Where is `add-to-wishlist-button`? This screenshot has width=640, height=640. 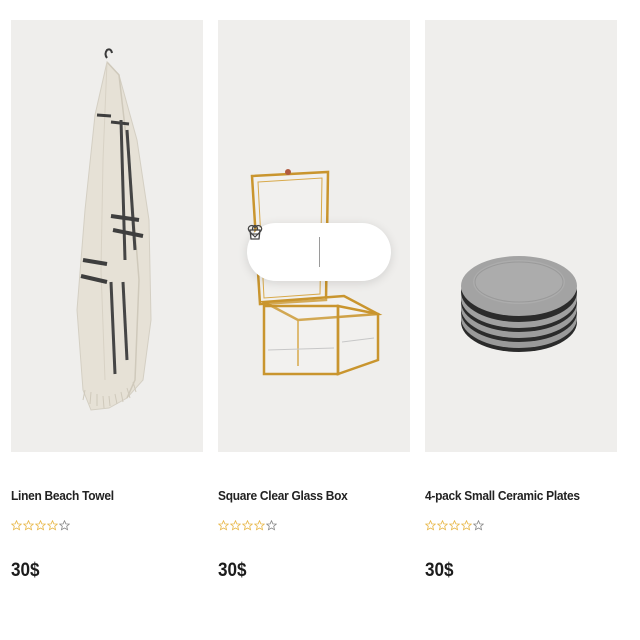
add-to-wishlist-button is located at coordinates (301, 245).